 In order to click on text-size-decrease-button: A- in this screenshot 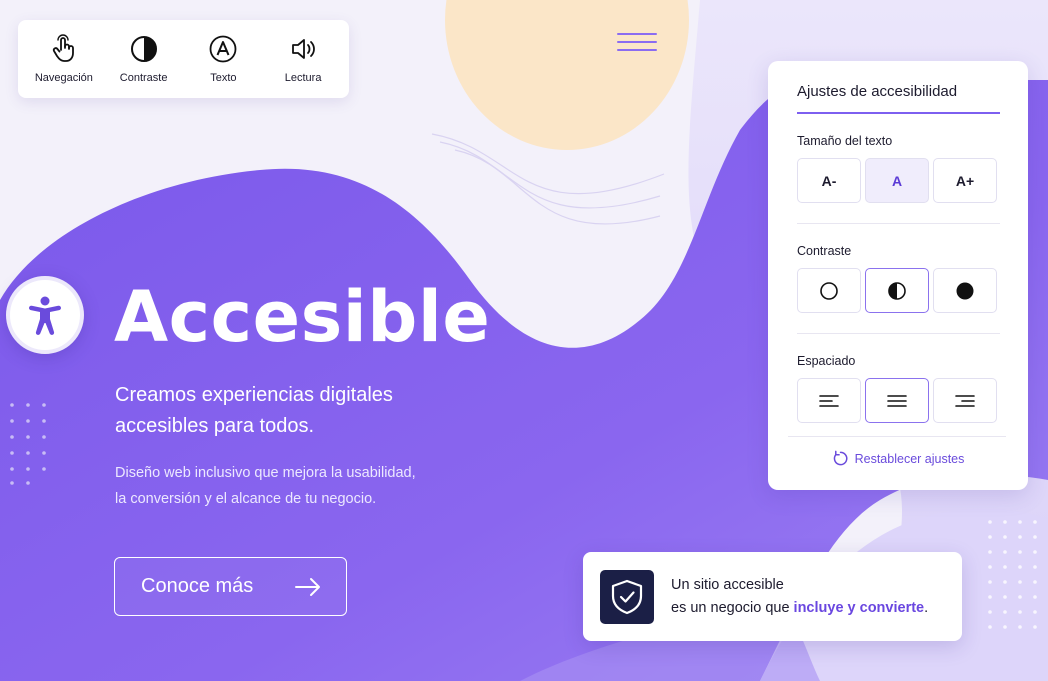, I will do `click(829, 180)`.